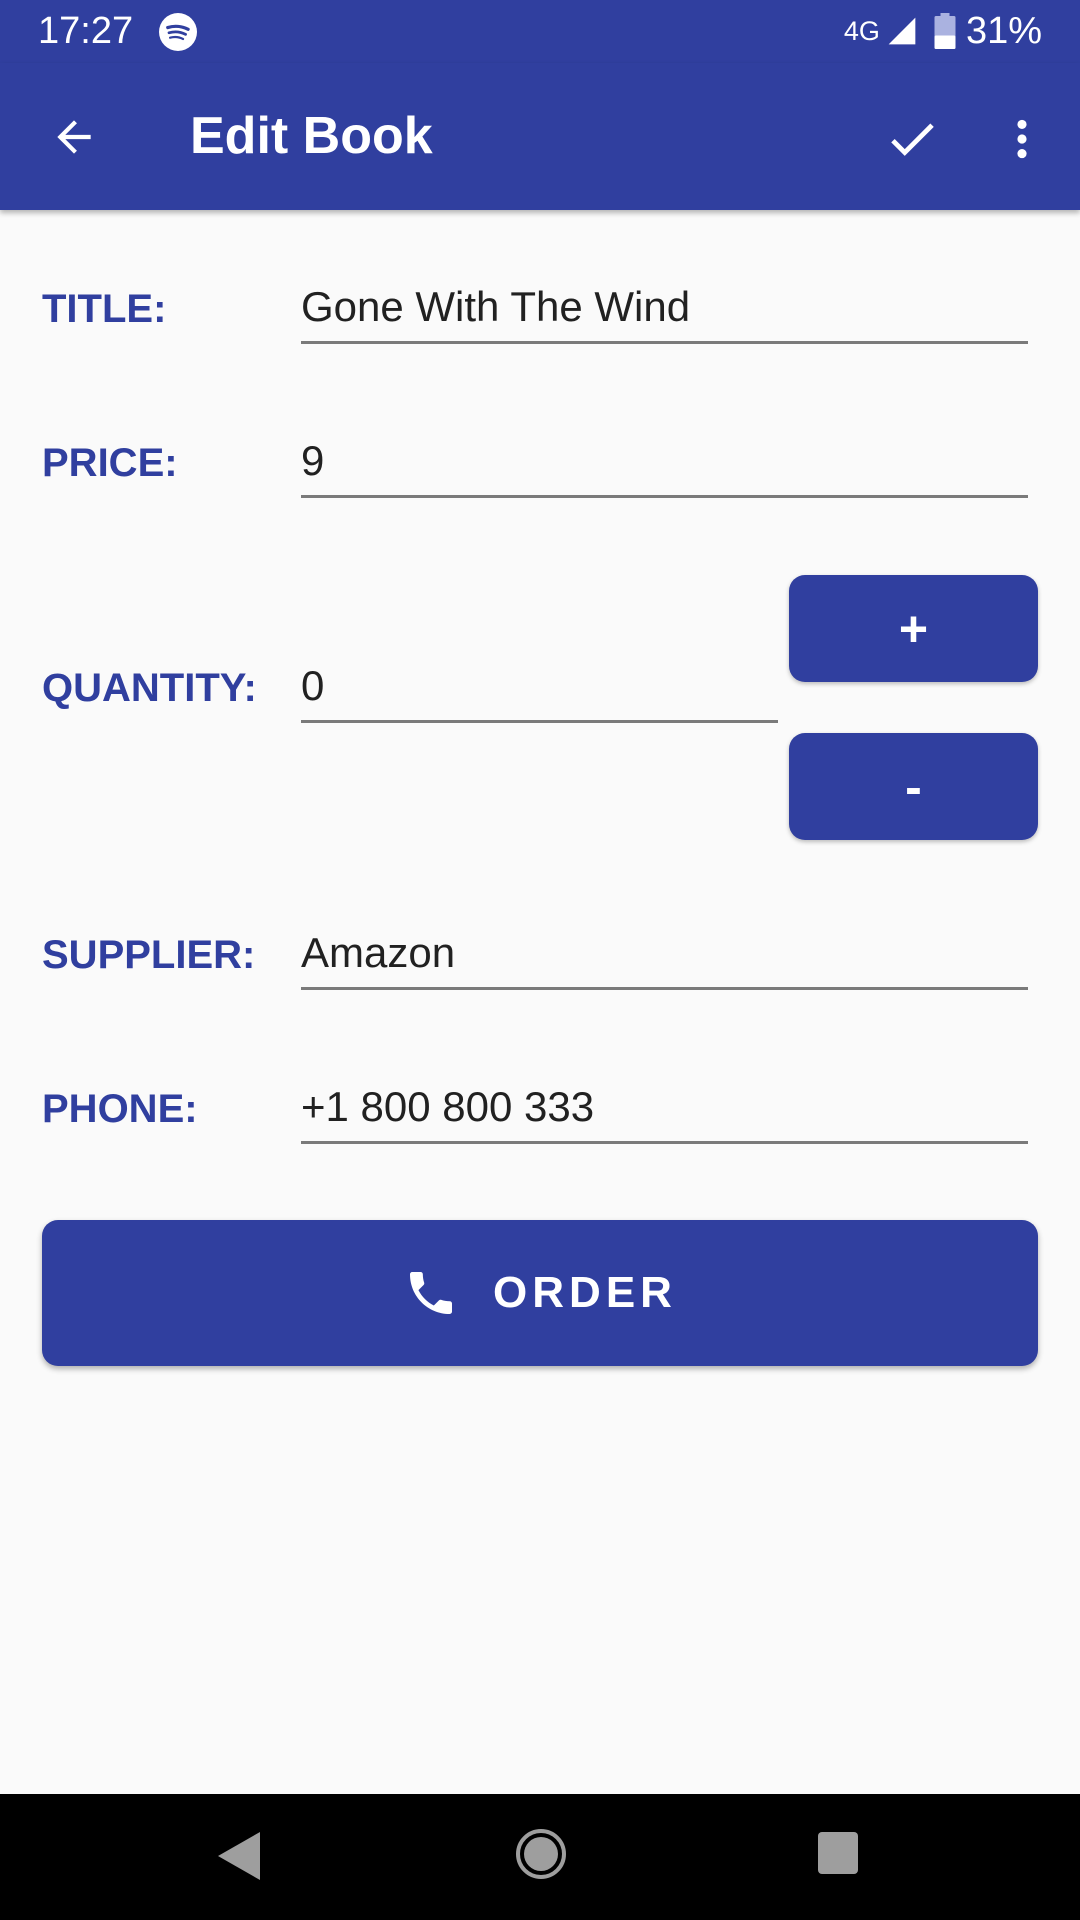  What do you see at coordinates (178, 32) in the screenshot?
I see `spotify-icon` at bounding box center [178, 32].